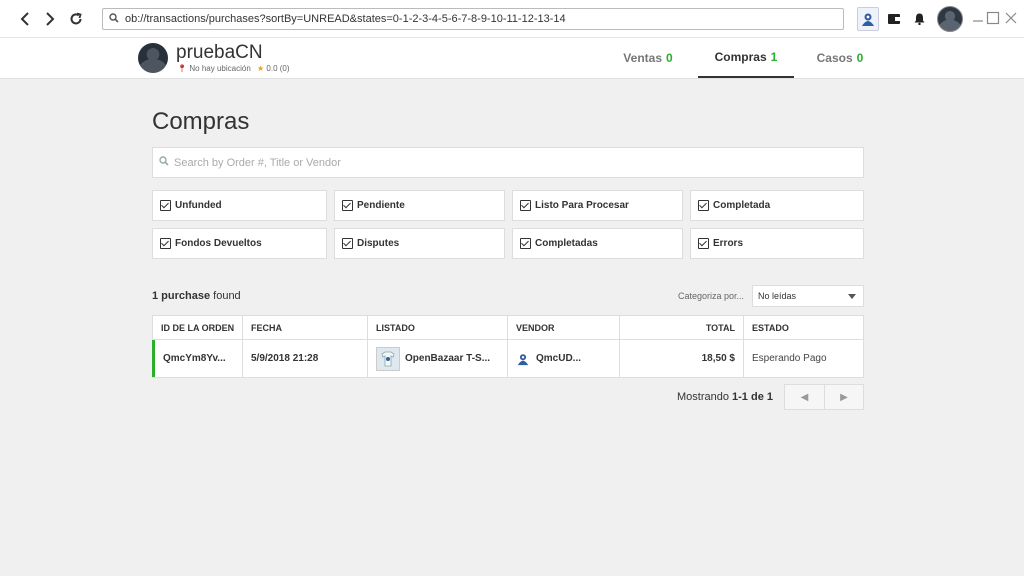  I want to click on wallet-icon, so click(894, 19).